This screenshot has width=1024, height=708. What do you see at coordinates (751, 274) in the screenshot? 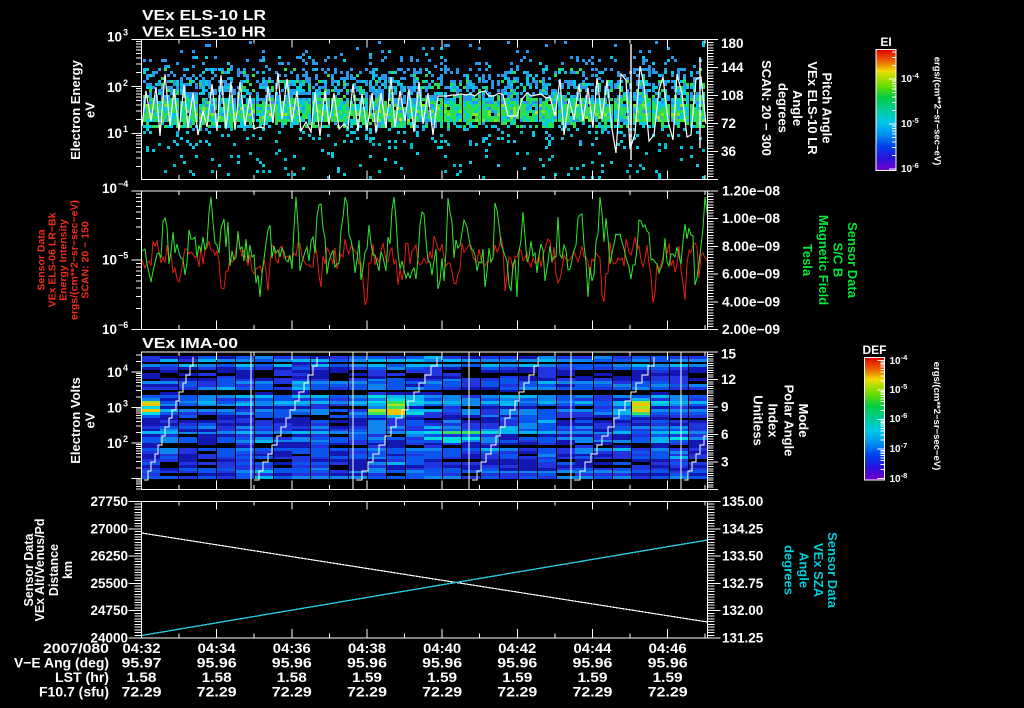
I see `svg-text: 6.00e−09` at bounding box center [751, 274].